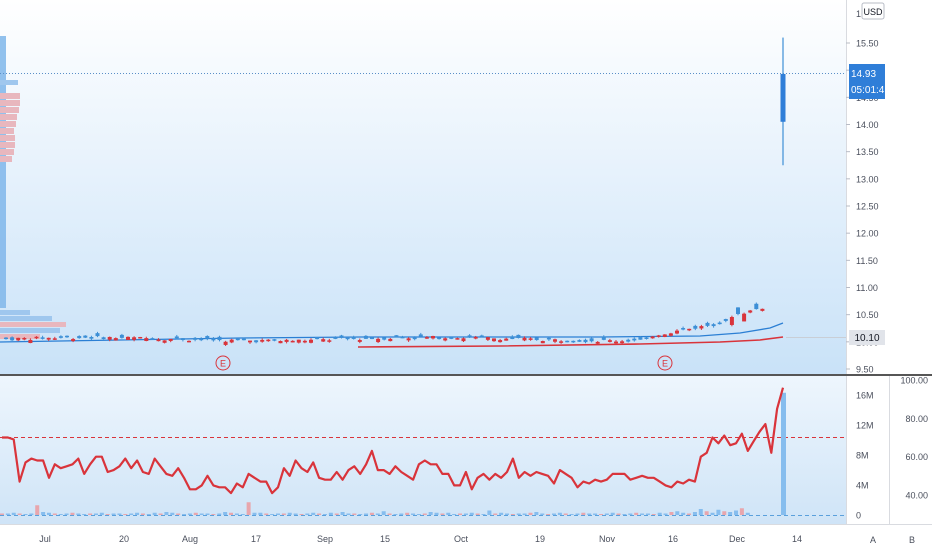  I want to click on countdown-timer: 05:01:41, so click(870, 90).